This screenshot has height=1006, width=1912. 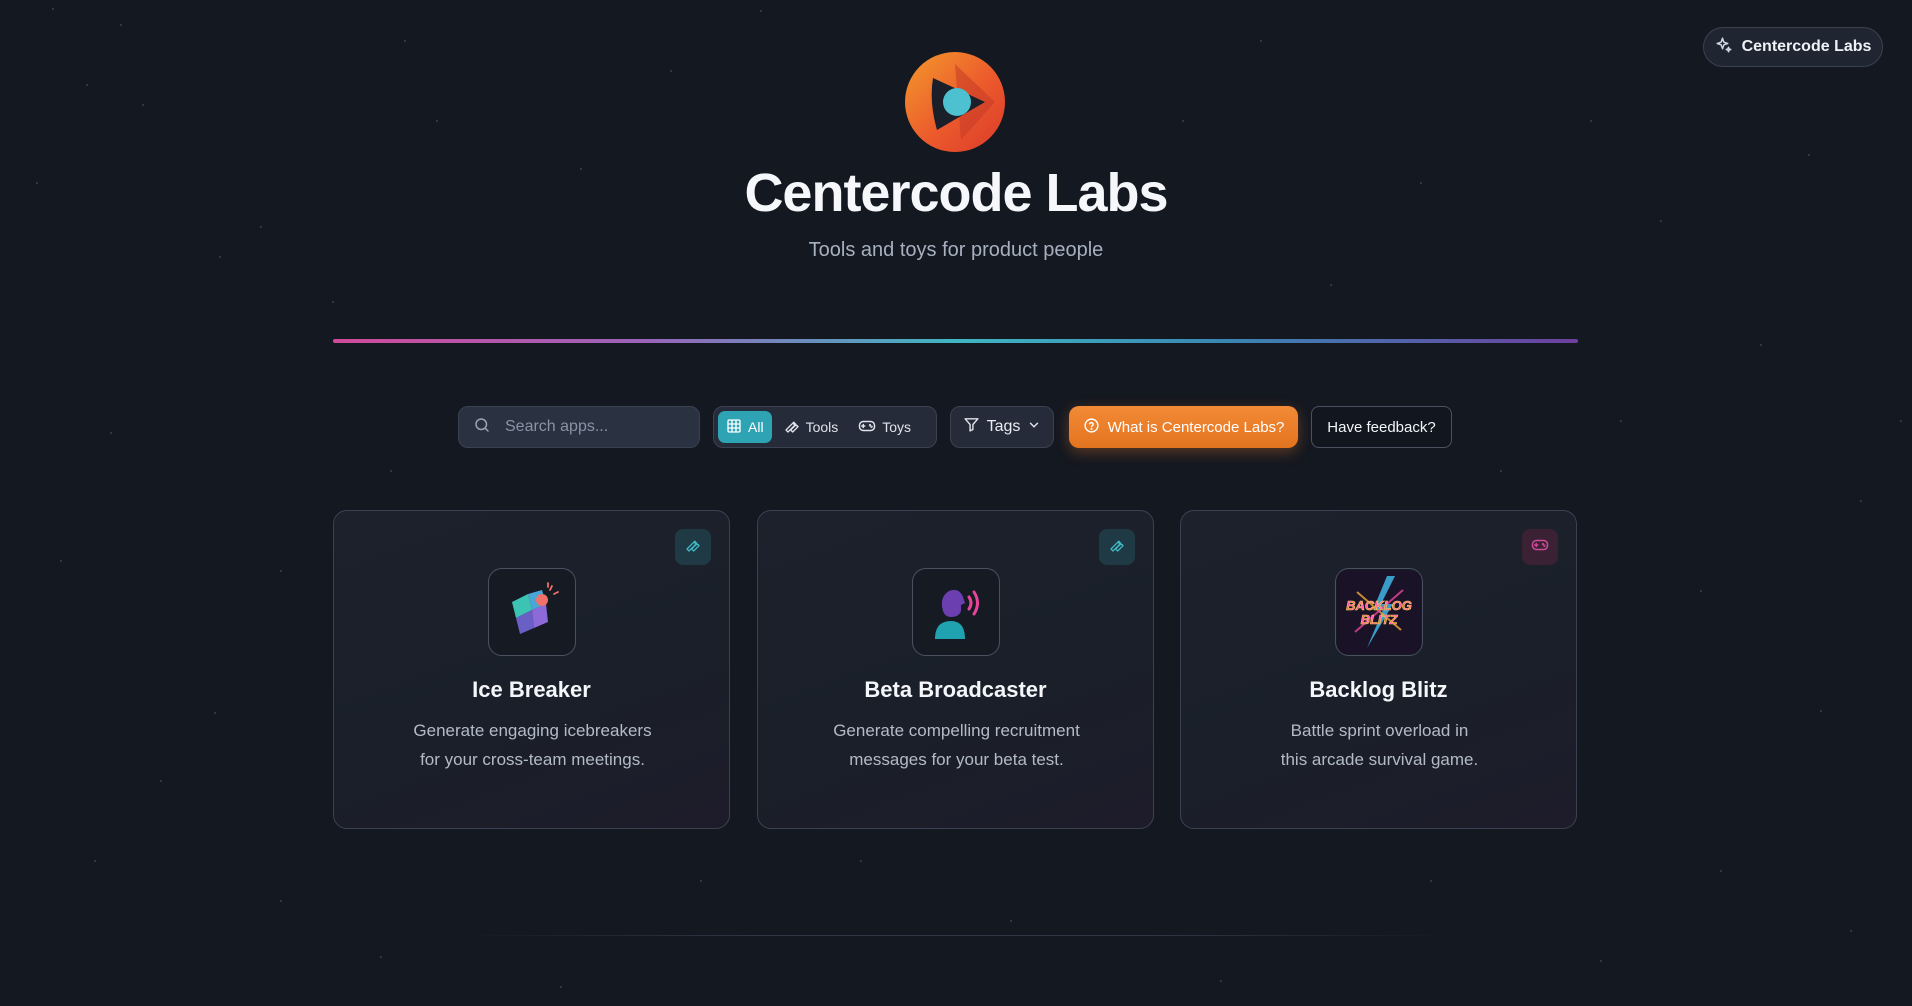 What do you see at coordinates (1196, 427) in the screenshot?
I see `what-label: What is Centercode Labs?` at bounding box center [1196, 427].